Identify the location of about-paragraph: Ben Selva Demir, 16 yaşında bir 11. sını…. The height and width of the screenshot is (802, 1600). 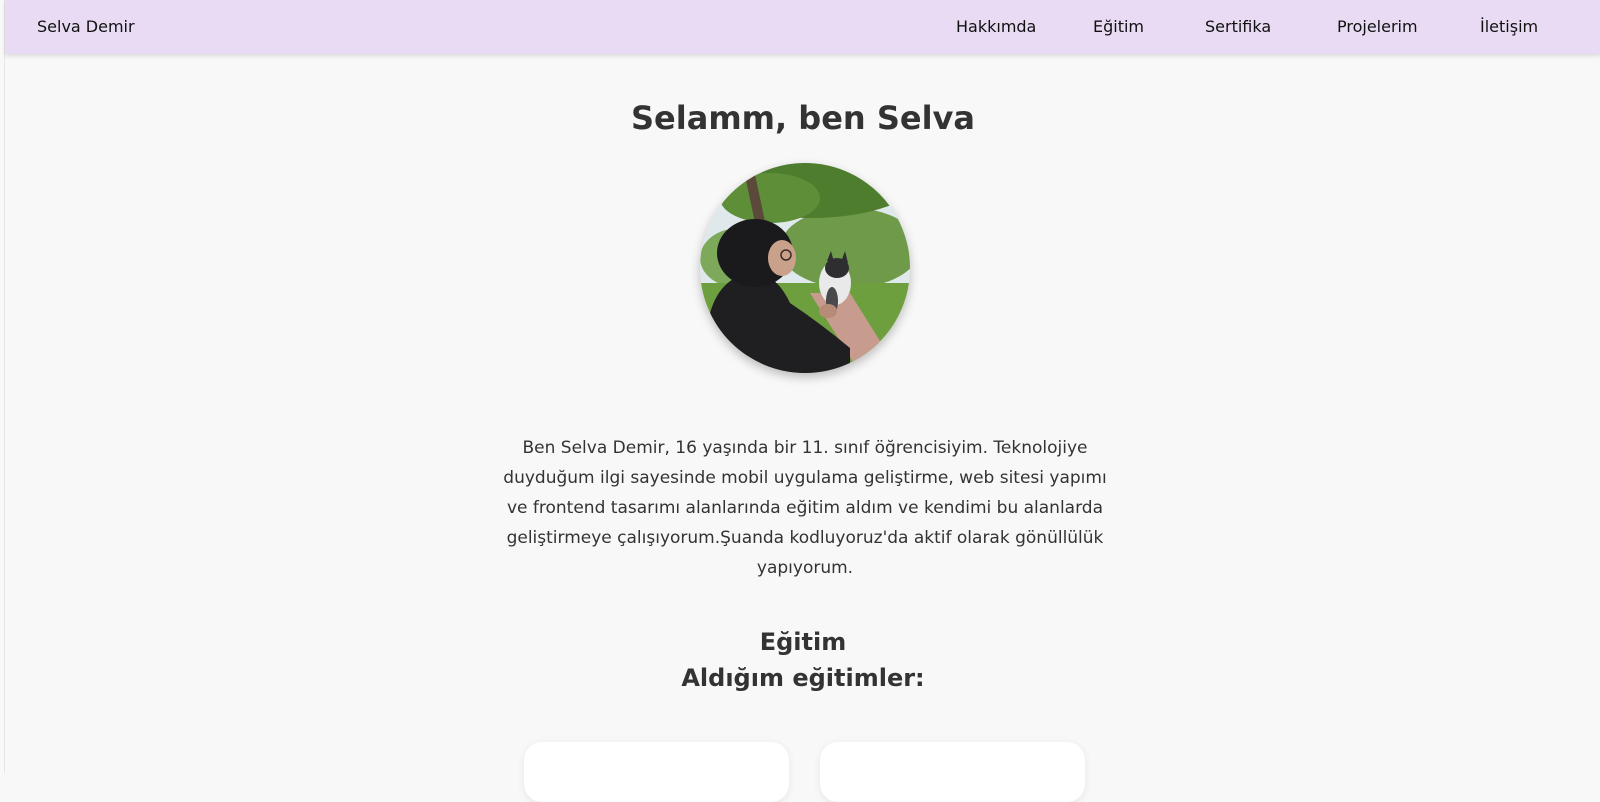
(805, 508).